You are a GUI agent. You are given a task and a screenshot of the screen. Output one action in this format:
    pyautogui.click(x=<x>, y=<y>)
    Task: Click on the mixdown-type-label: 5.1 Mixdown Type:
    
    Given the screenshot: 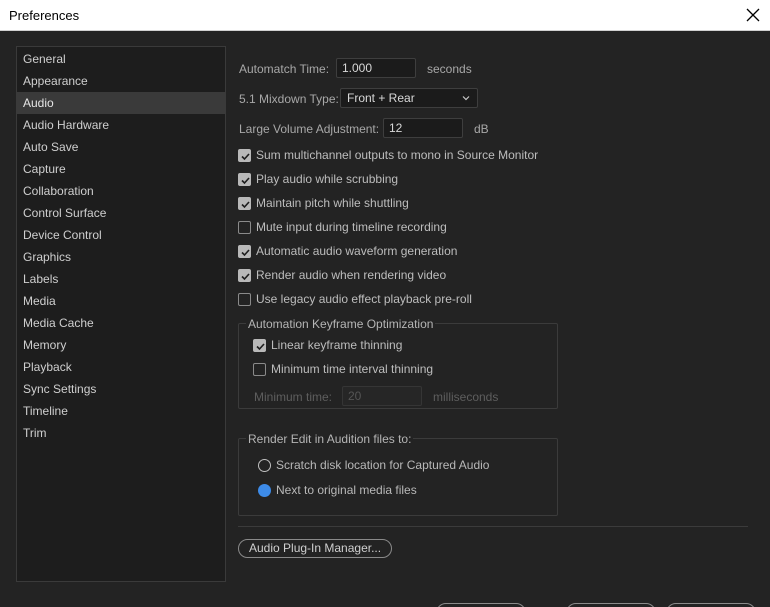 What is the action you would take?
    pyautogui.click(x=289, y=99)
    